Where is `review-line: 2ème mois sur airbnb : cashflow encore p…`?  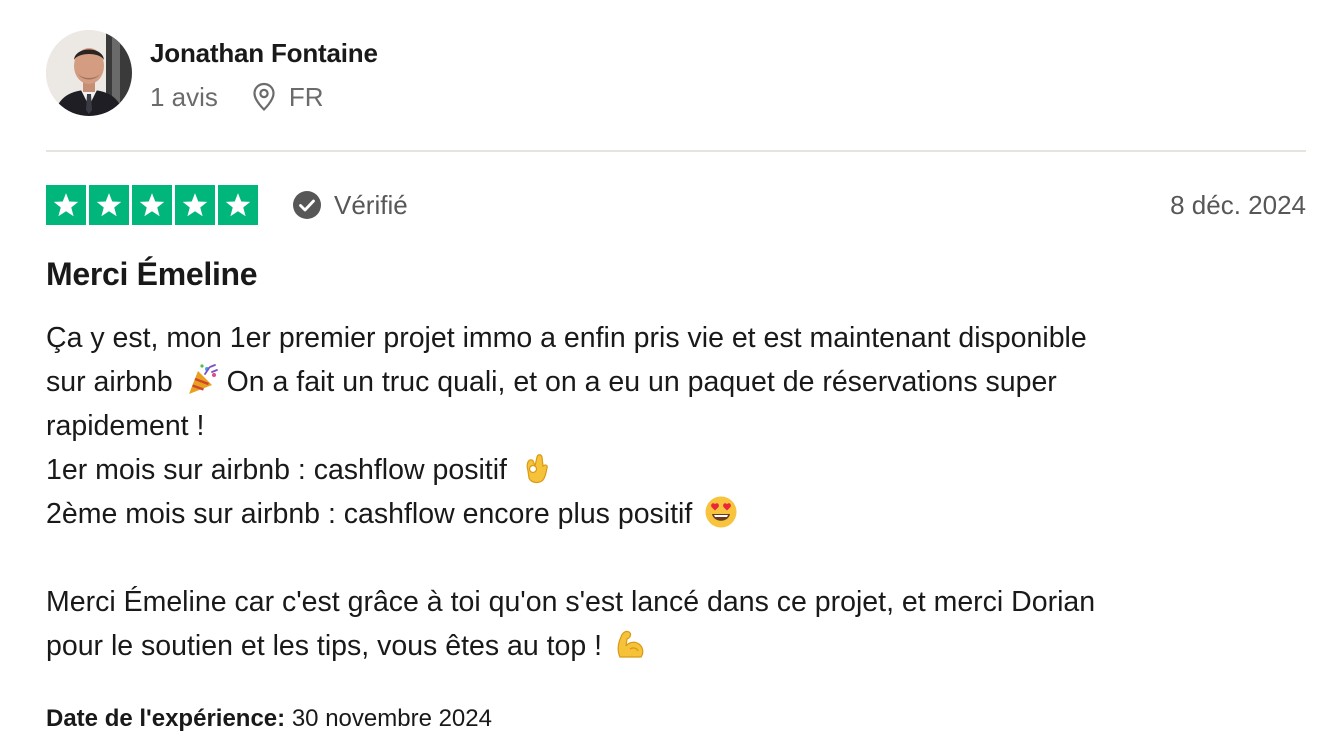 review-line: 2ème mois sur airbnb : cashflow encore p… is located at coordinates (671, 514).